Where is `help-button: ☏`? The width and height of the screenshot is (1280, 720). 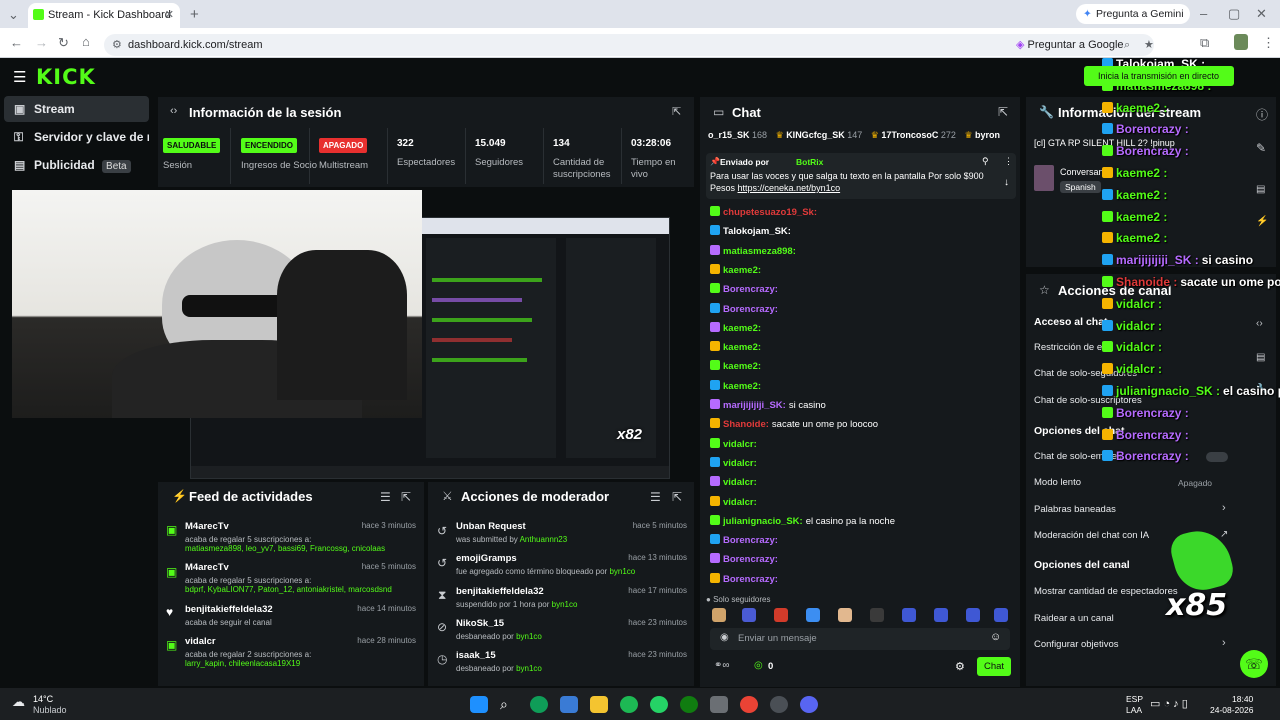
help-button: ☏ is located at coordinates (1254, 664).